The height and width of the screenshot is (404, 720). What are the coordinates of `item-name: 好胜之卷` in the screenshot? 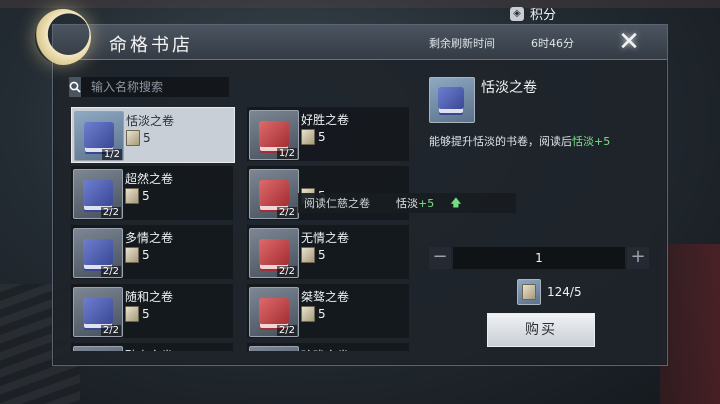 It's located at (325, 120).